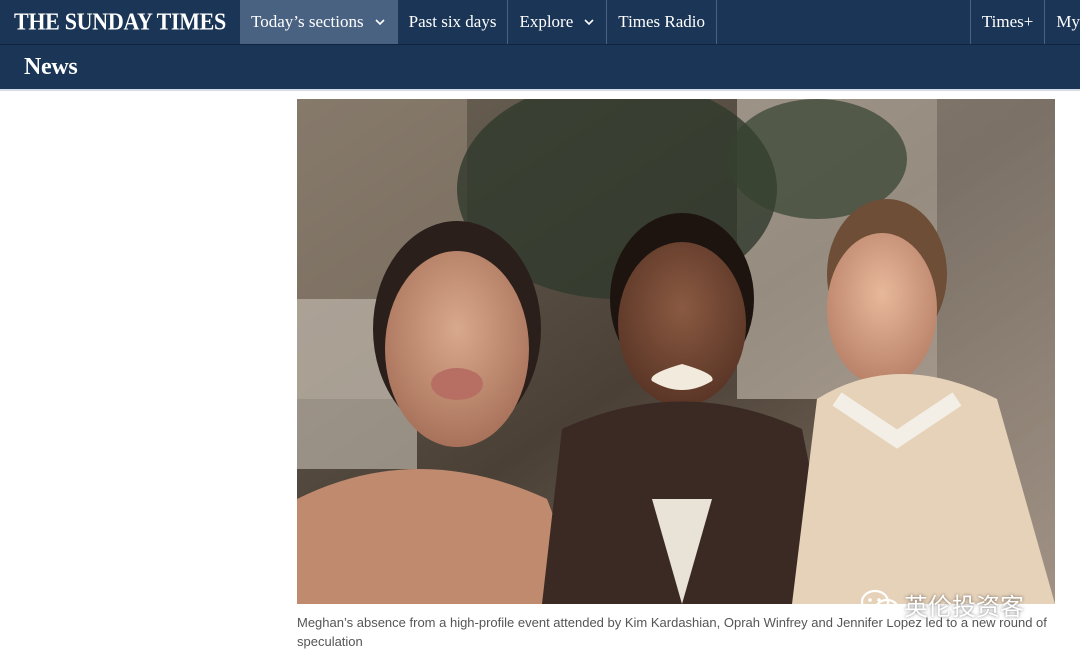 The image size is (1080, 657). I want to click on nav-todays-sections-label: Today’s sections, so click(307, 21).